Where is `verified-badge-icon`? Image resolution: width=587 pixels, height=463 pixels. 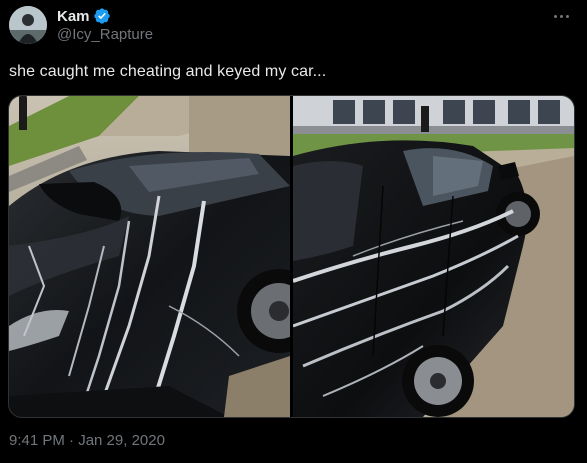
verified-badge-icon is located at coordinates (102, 16).